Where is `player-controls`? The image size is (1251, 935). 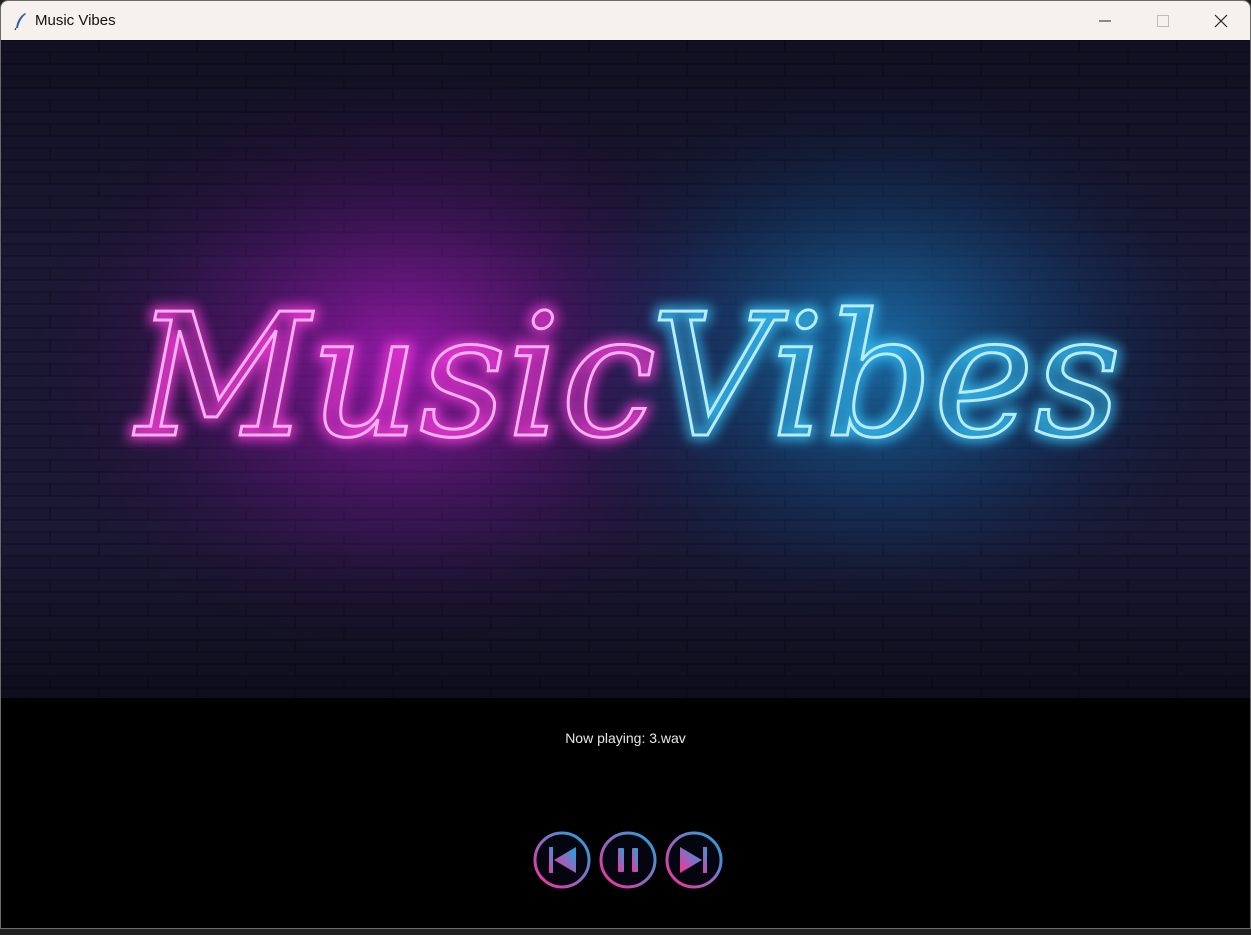
player-controls is located at coordinates (628, 860).